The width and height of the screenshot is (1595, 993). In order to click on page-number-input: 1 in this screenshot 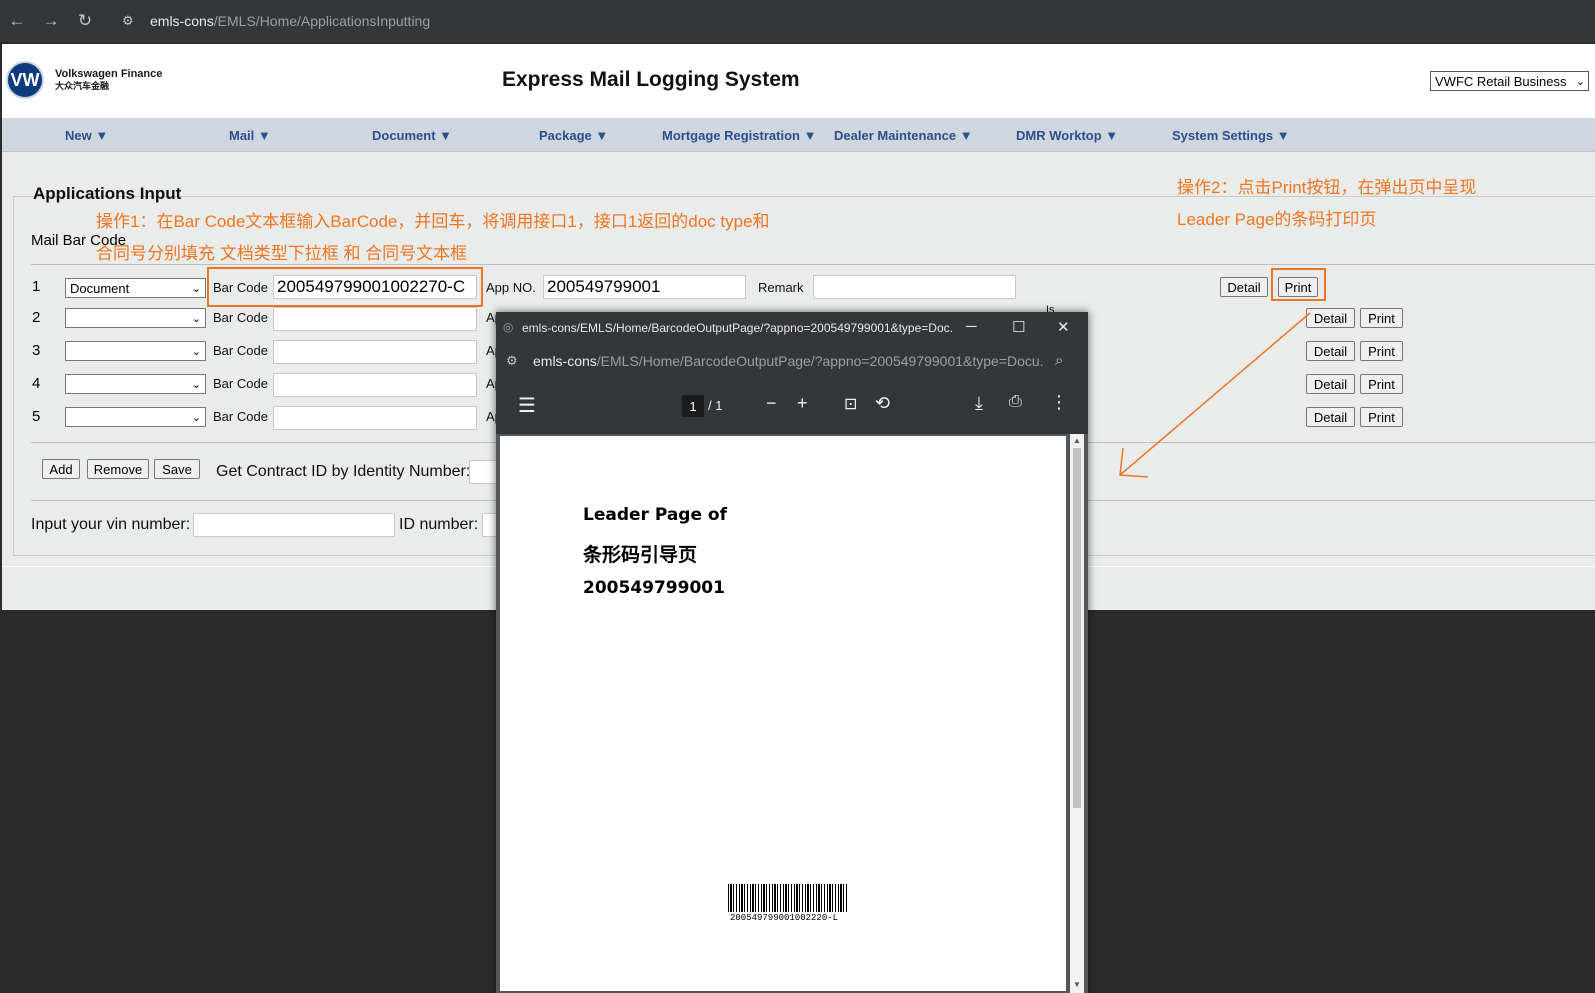, I will do `click(693, 406)`.